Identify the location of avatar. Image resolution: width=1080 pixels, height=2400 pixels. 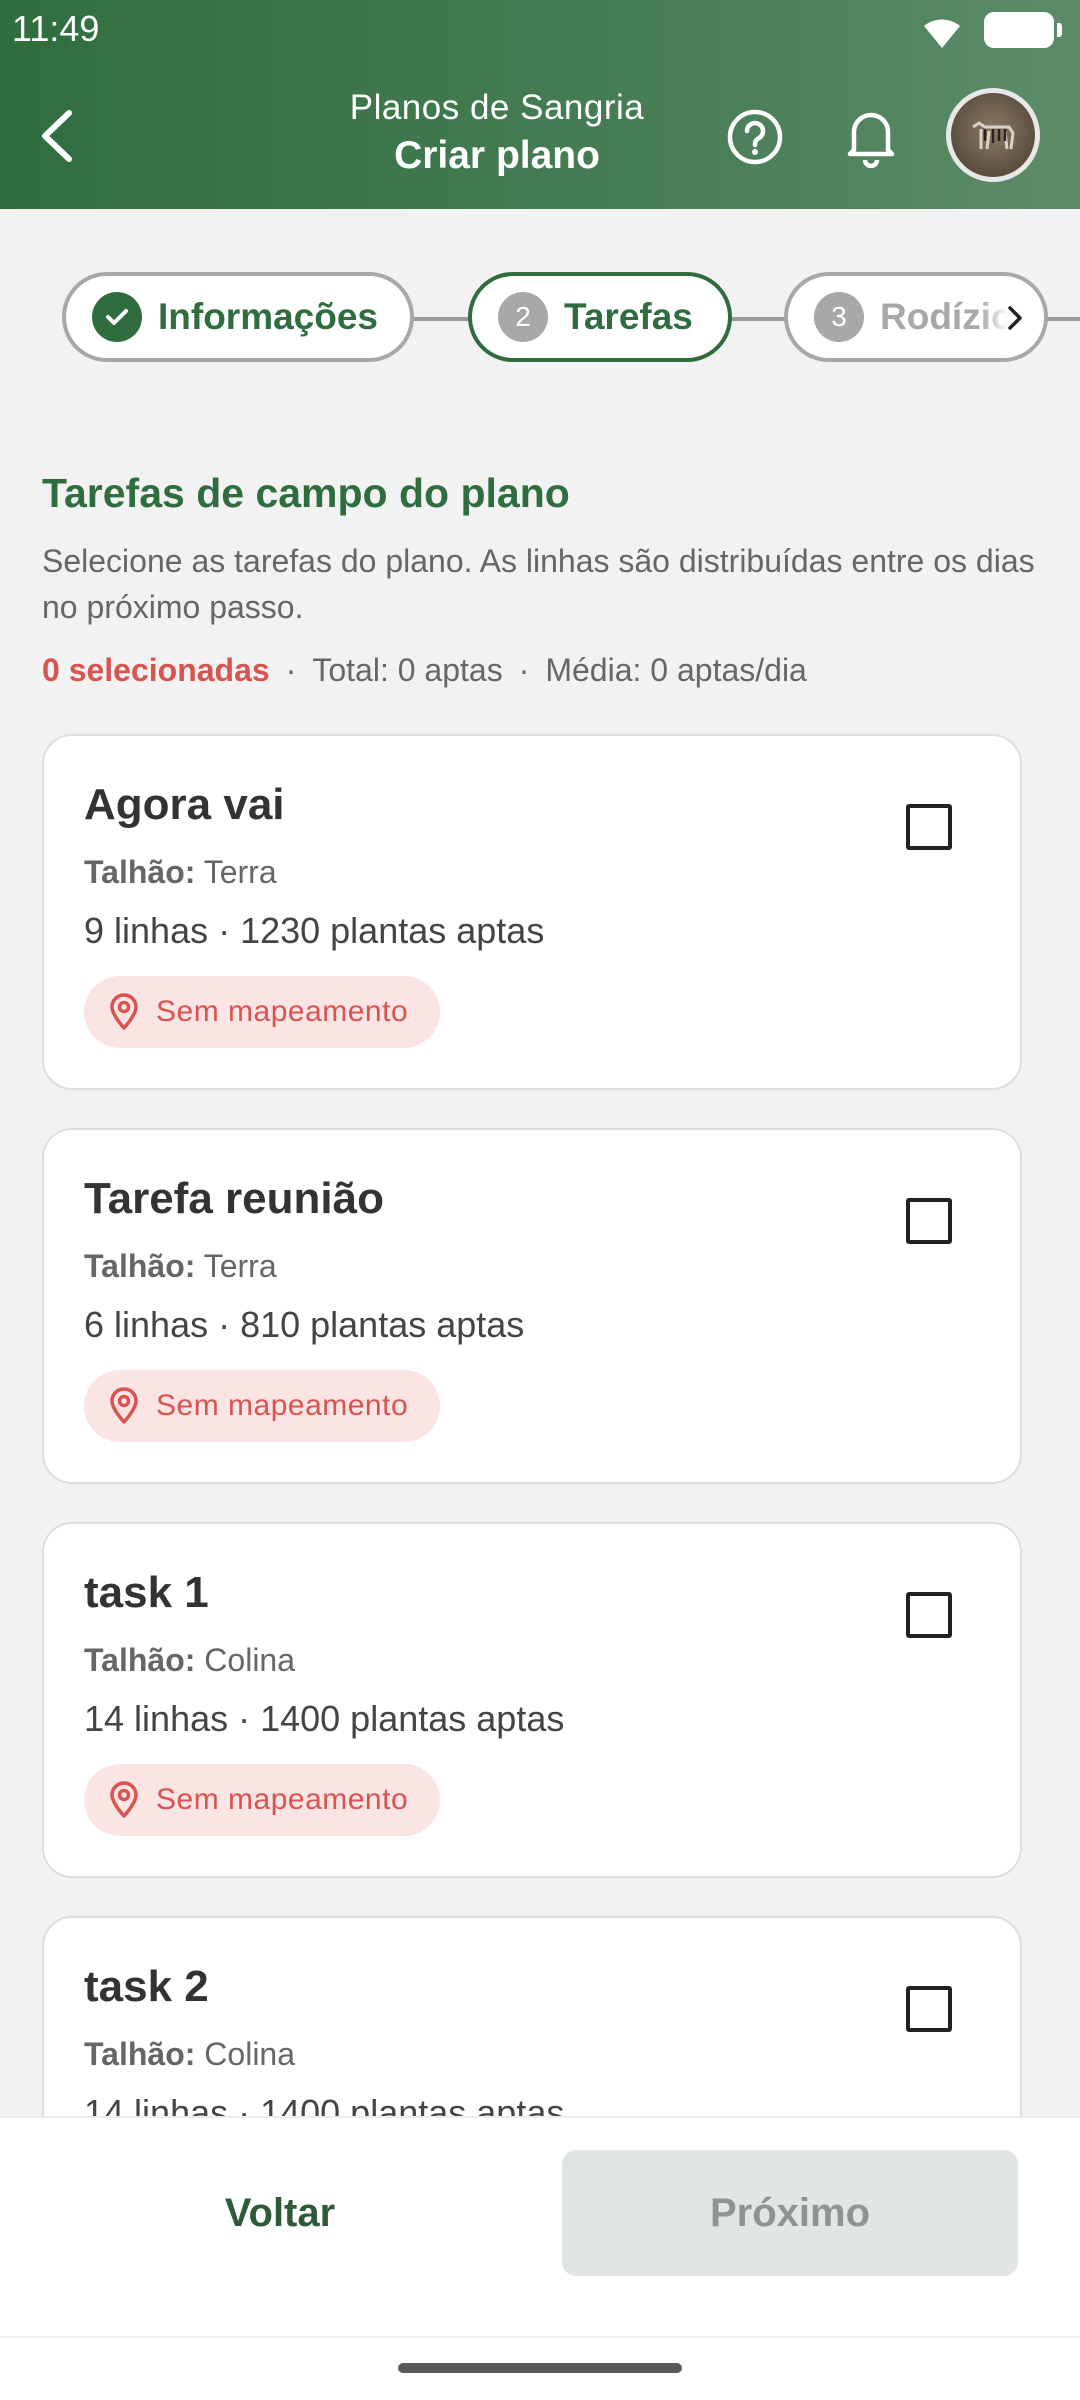
(993, 135).